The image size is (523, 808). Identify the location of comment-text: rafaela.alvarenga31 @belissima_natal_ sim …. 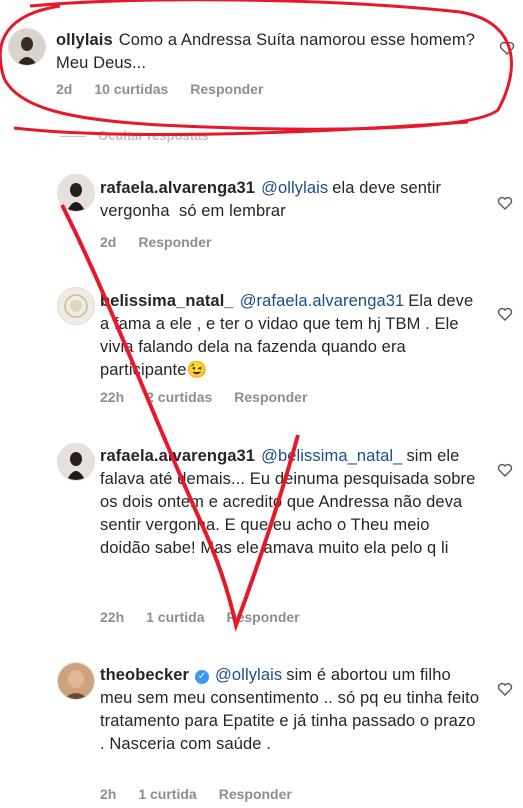
(290, 502).